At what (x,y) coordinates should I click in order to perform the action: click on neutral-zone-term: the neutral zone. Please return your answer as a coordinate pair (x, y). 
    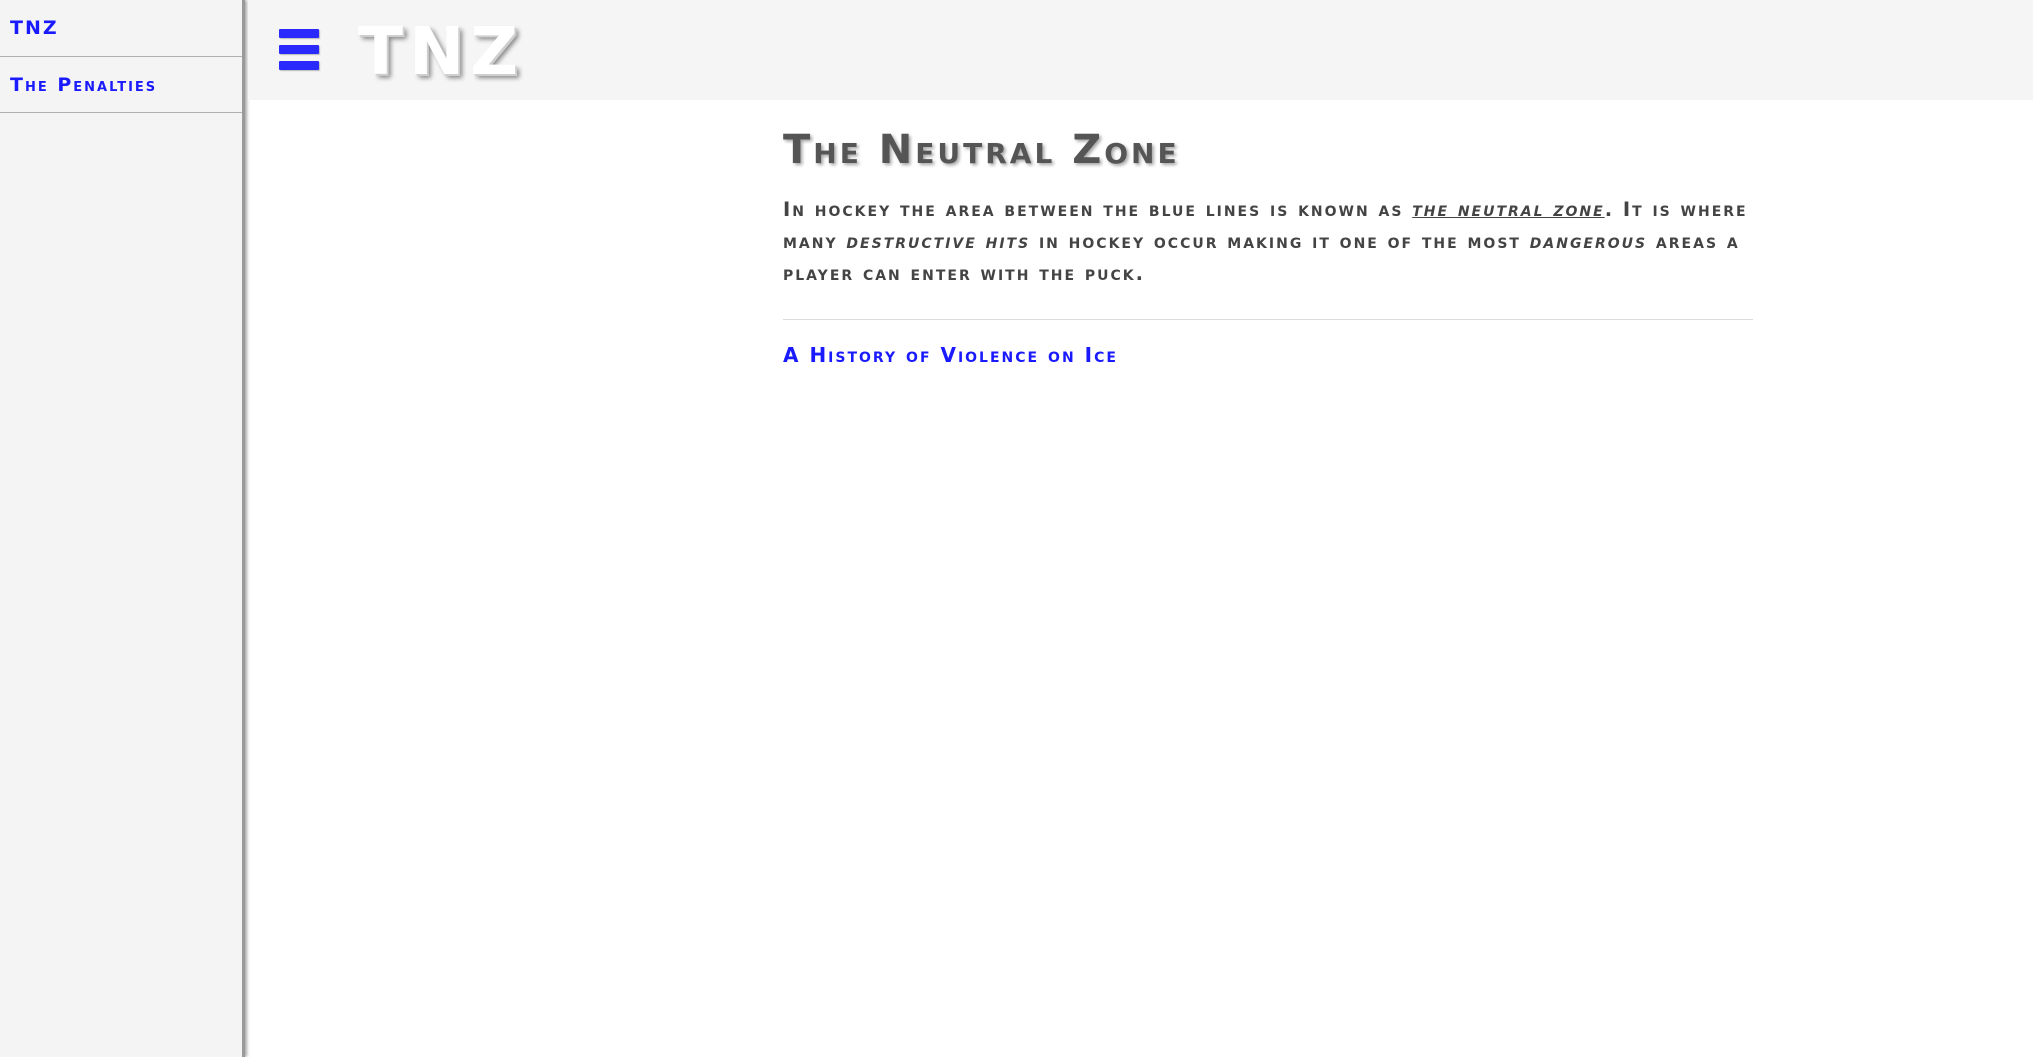
    Looking at the image, I should click on (1508, 209).